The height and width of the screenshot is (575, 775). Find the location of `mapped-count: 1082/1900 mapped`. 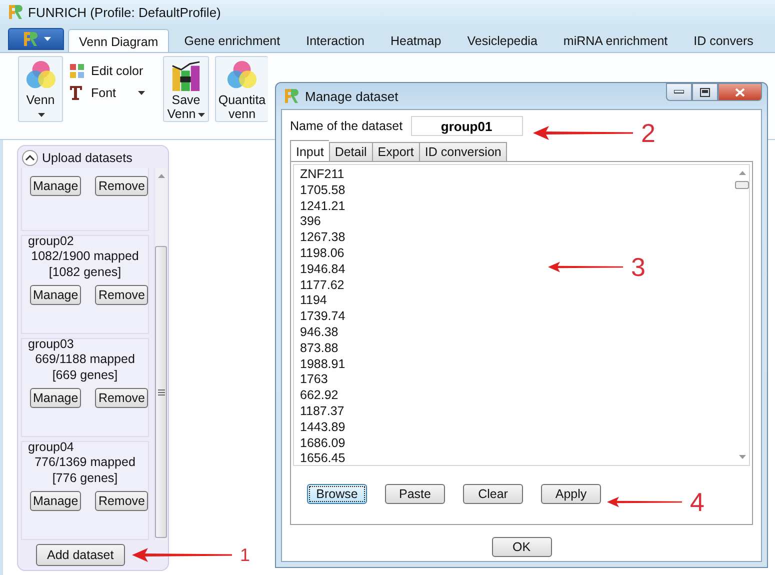

mapped-count: 1082/1900 mapped is located at coordinates (85, 256).